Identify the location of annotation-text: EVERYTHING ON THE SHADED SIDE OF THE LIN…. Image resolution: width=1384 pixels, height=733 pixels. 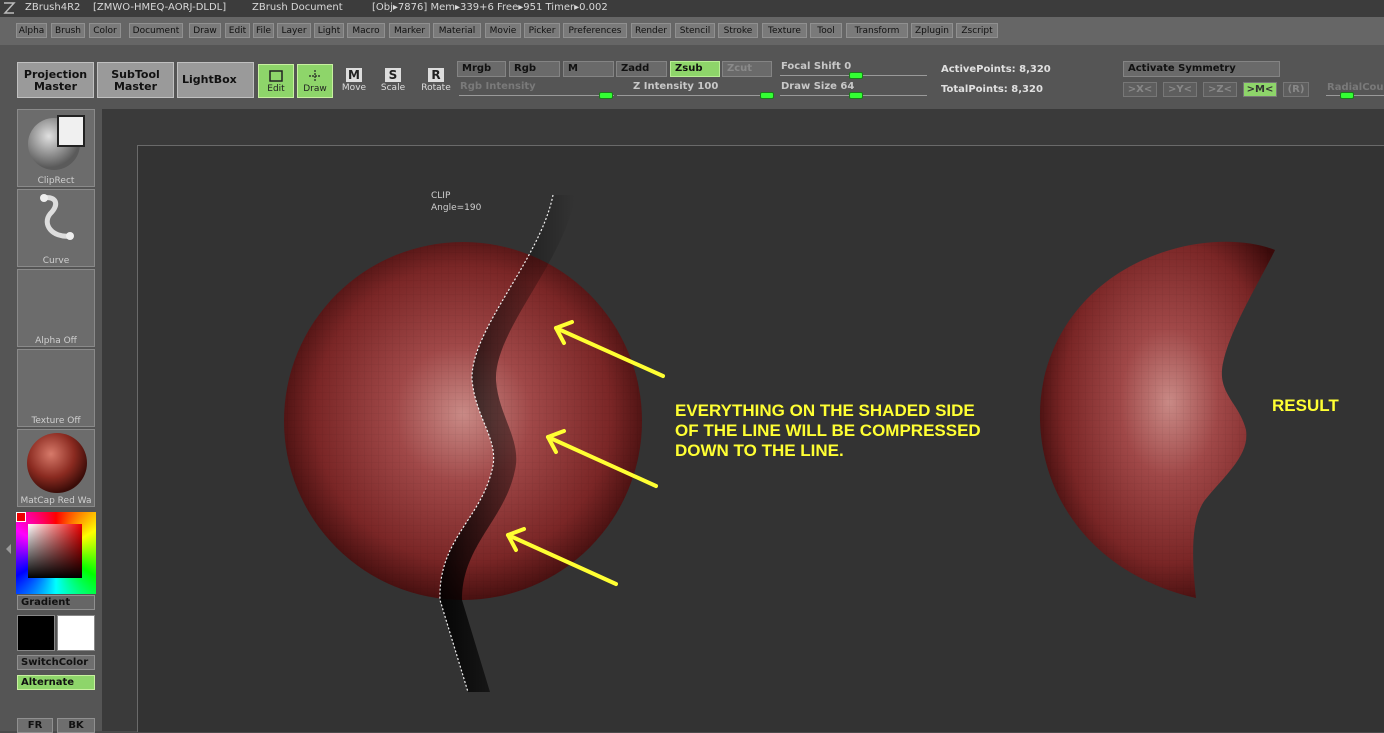
(828, 430).